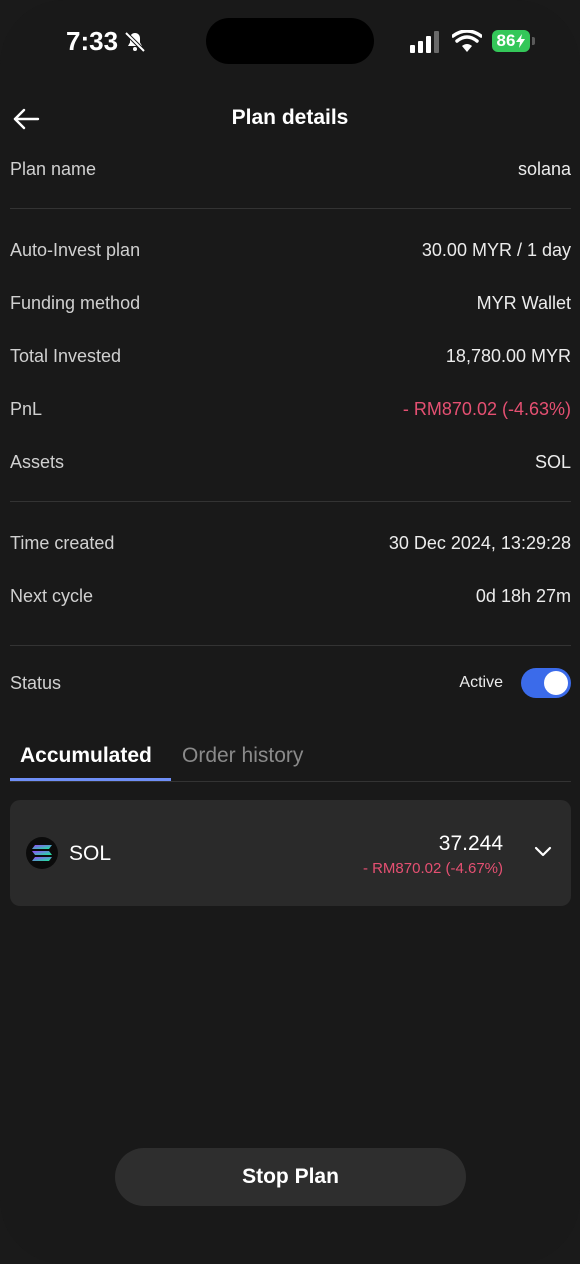 This screenshot has width=580, height=1264. What do you see at coordinates (290, 356) in the screenshot?
I see `total-invested-row: Total Invested 18,780.00 MYR` at bounding box center [290, 356].